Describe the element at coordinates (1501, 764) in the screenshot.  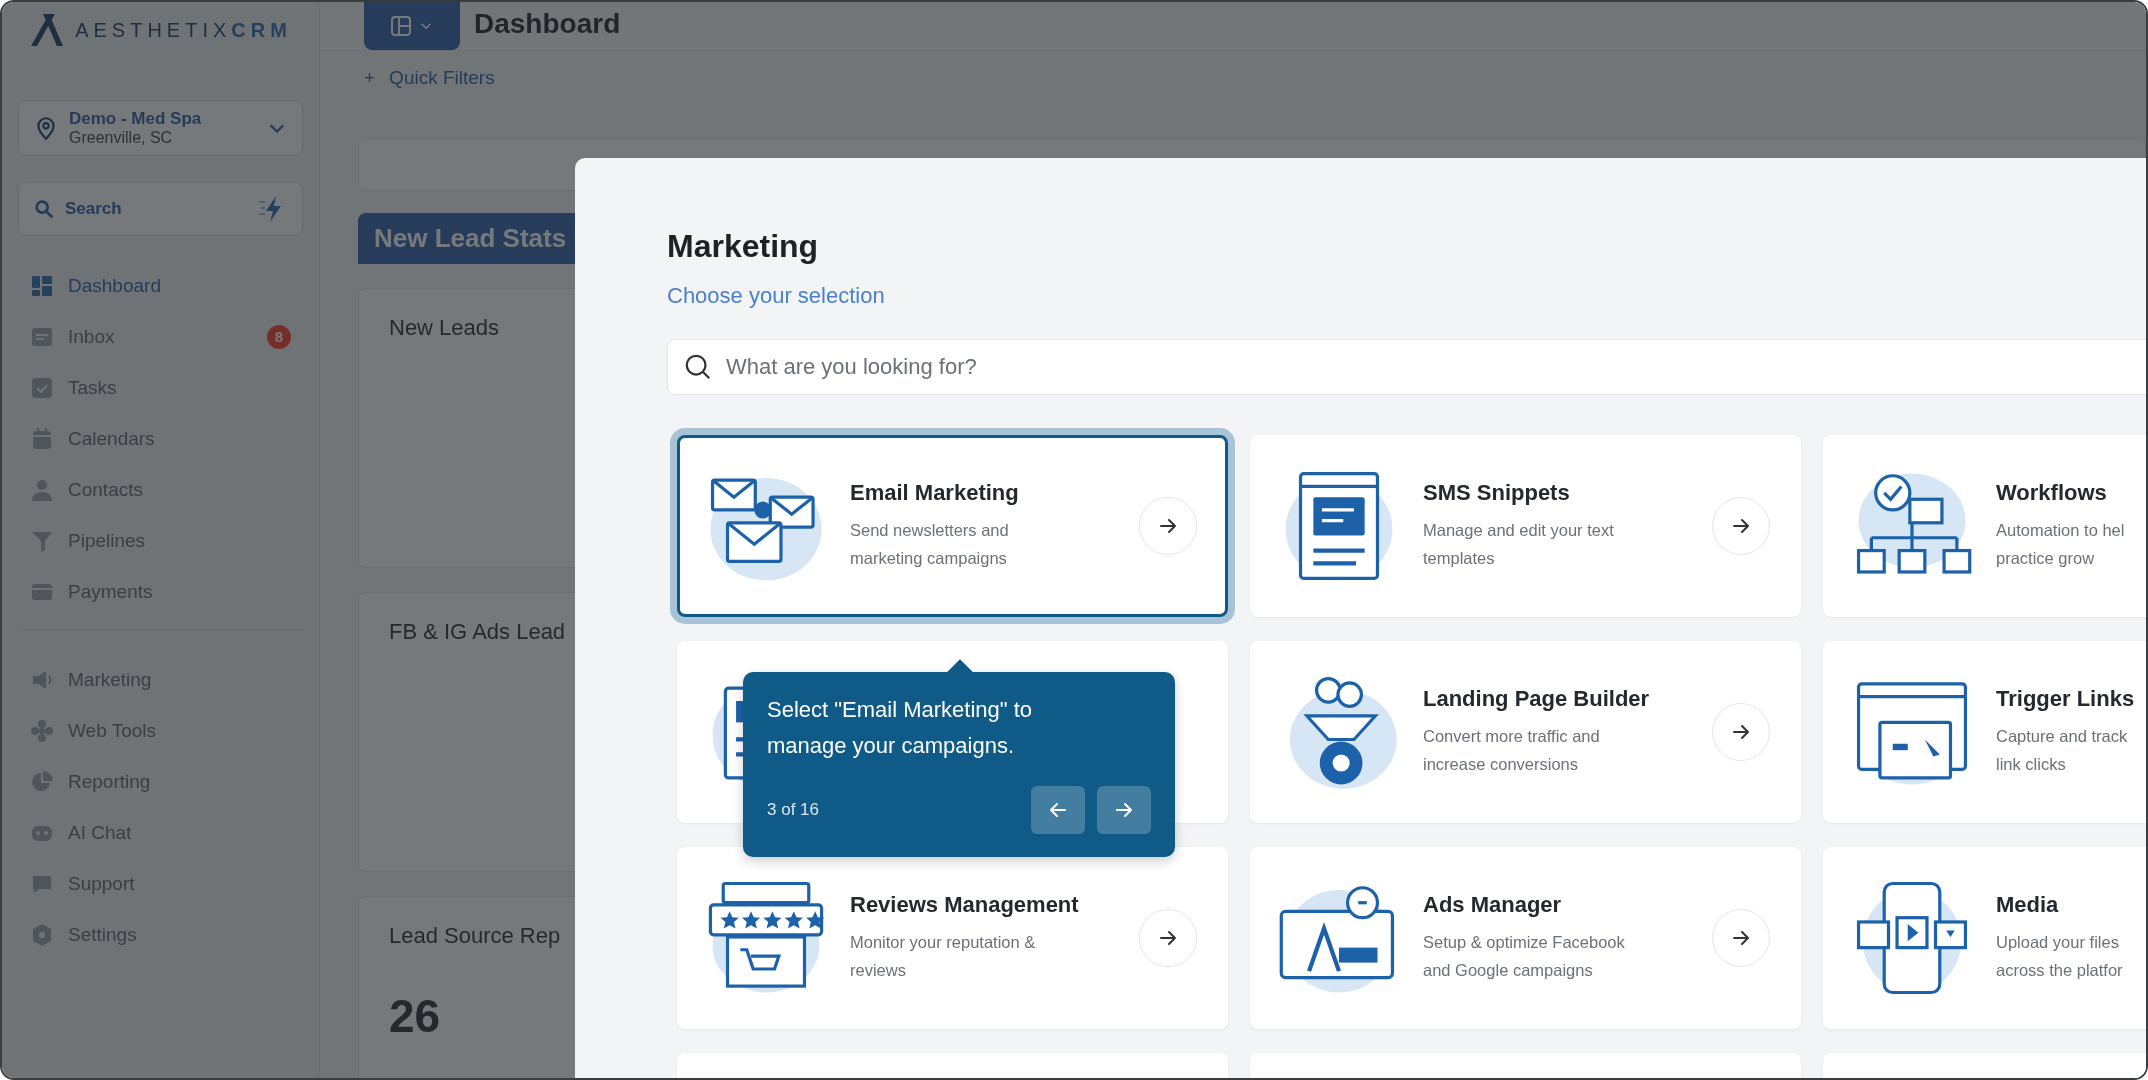
I see `card-description: increase conversions` at that location.